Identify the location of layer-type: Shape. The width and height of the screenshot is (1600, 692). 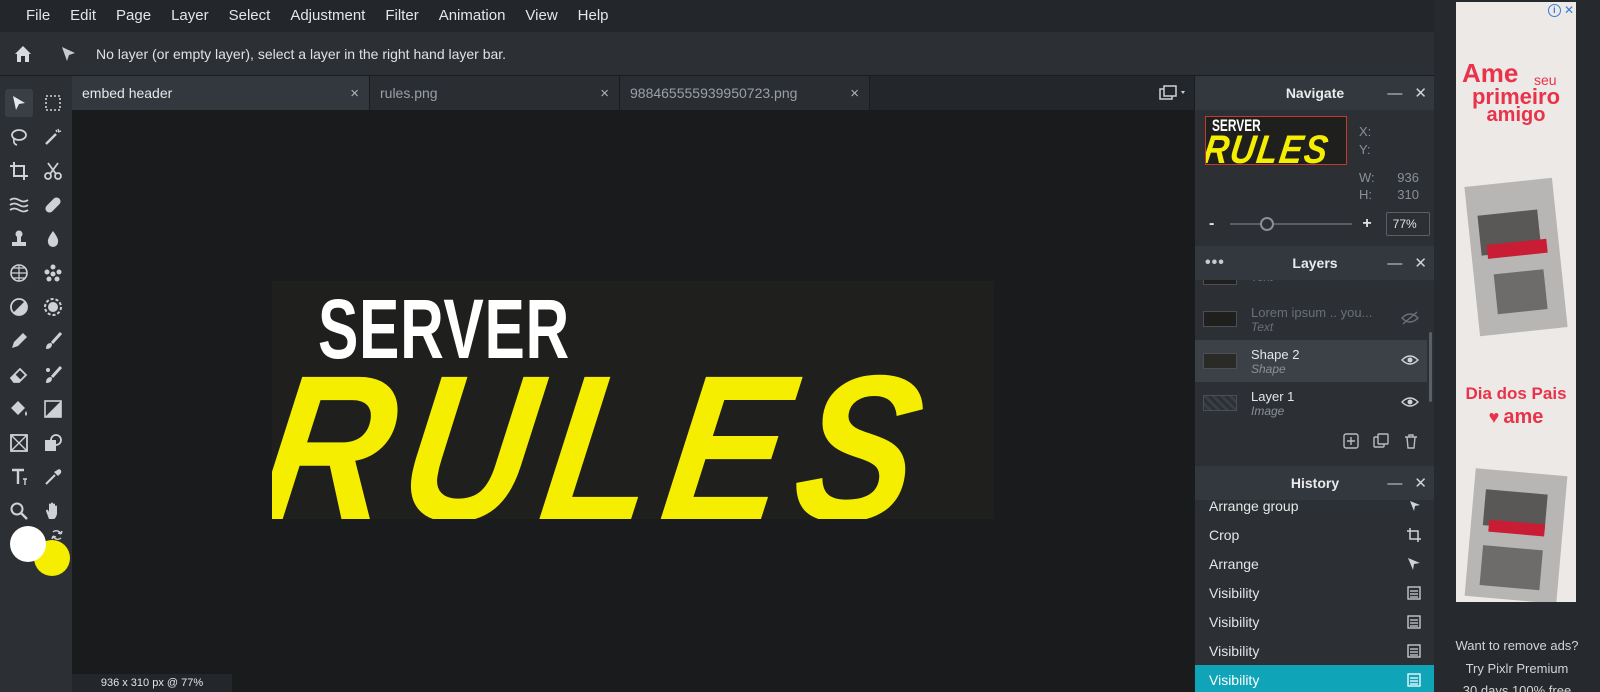
(1268, 368).